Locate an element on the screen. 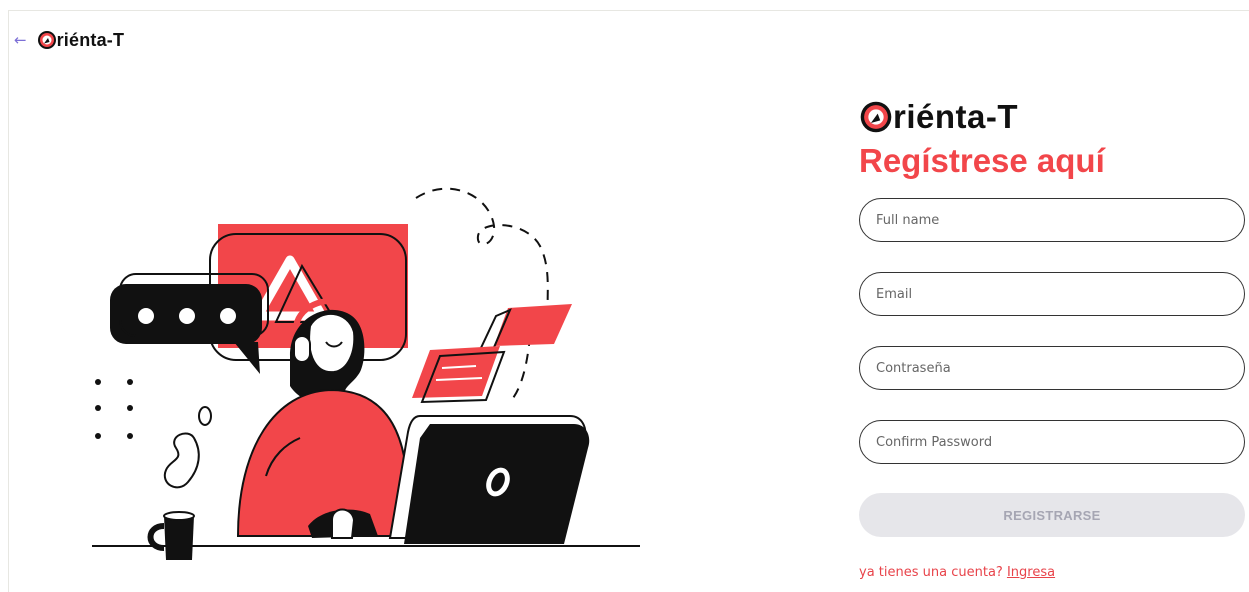 The height and width of the screenshot is (592, 1249). header-logo-text: riénta-T is located at coordinates (90, 39).